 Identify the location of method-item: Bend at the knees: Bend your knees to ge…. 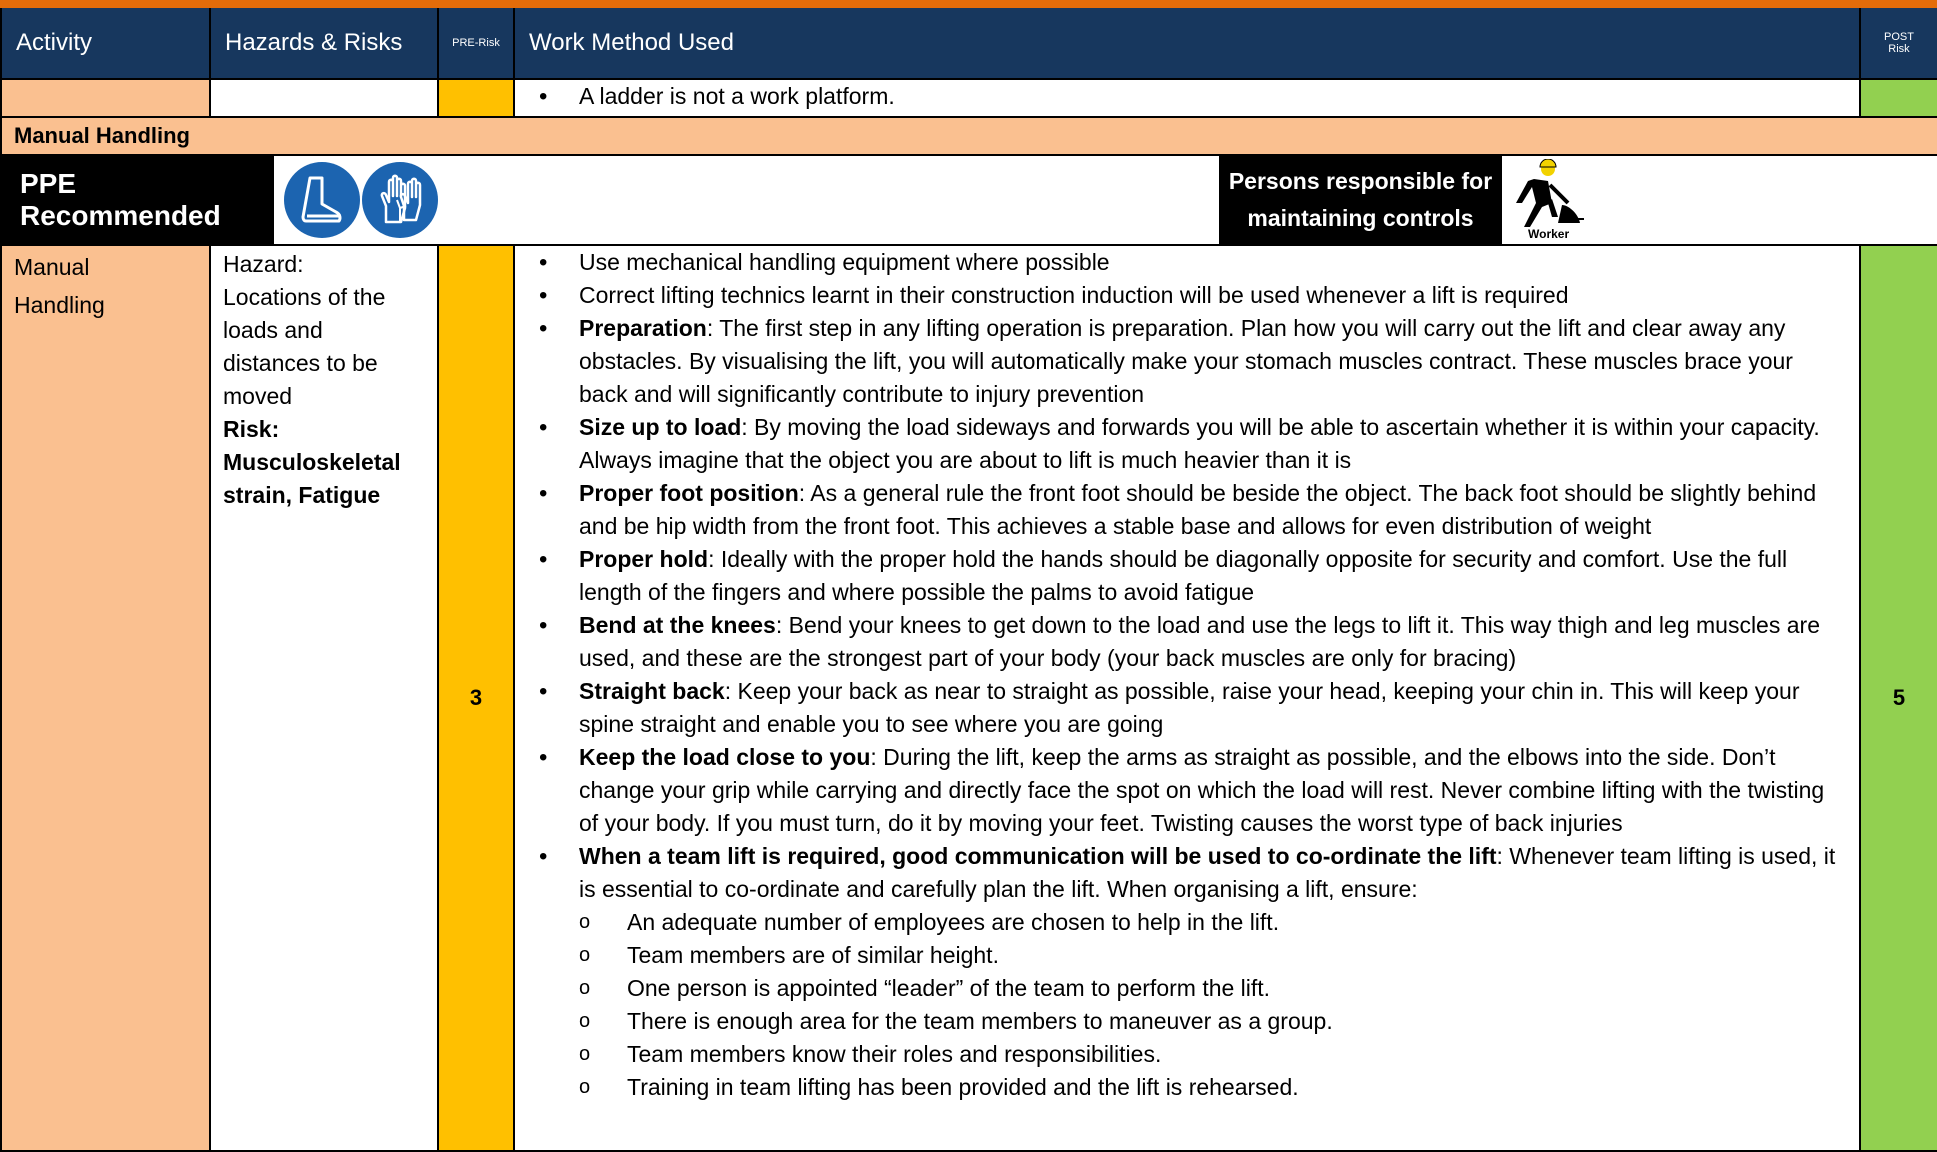
(1189, 642).